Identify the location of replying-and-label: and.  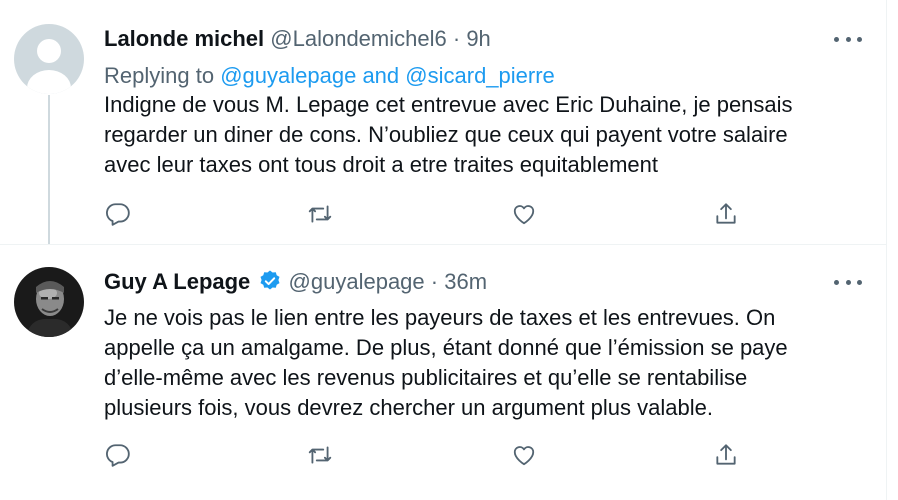
(380, 75).